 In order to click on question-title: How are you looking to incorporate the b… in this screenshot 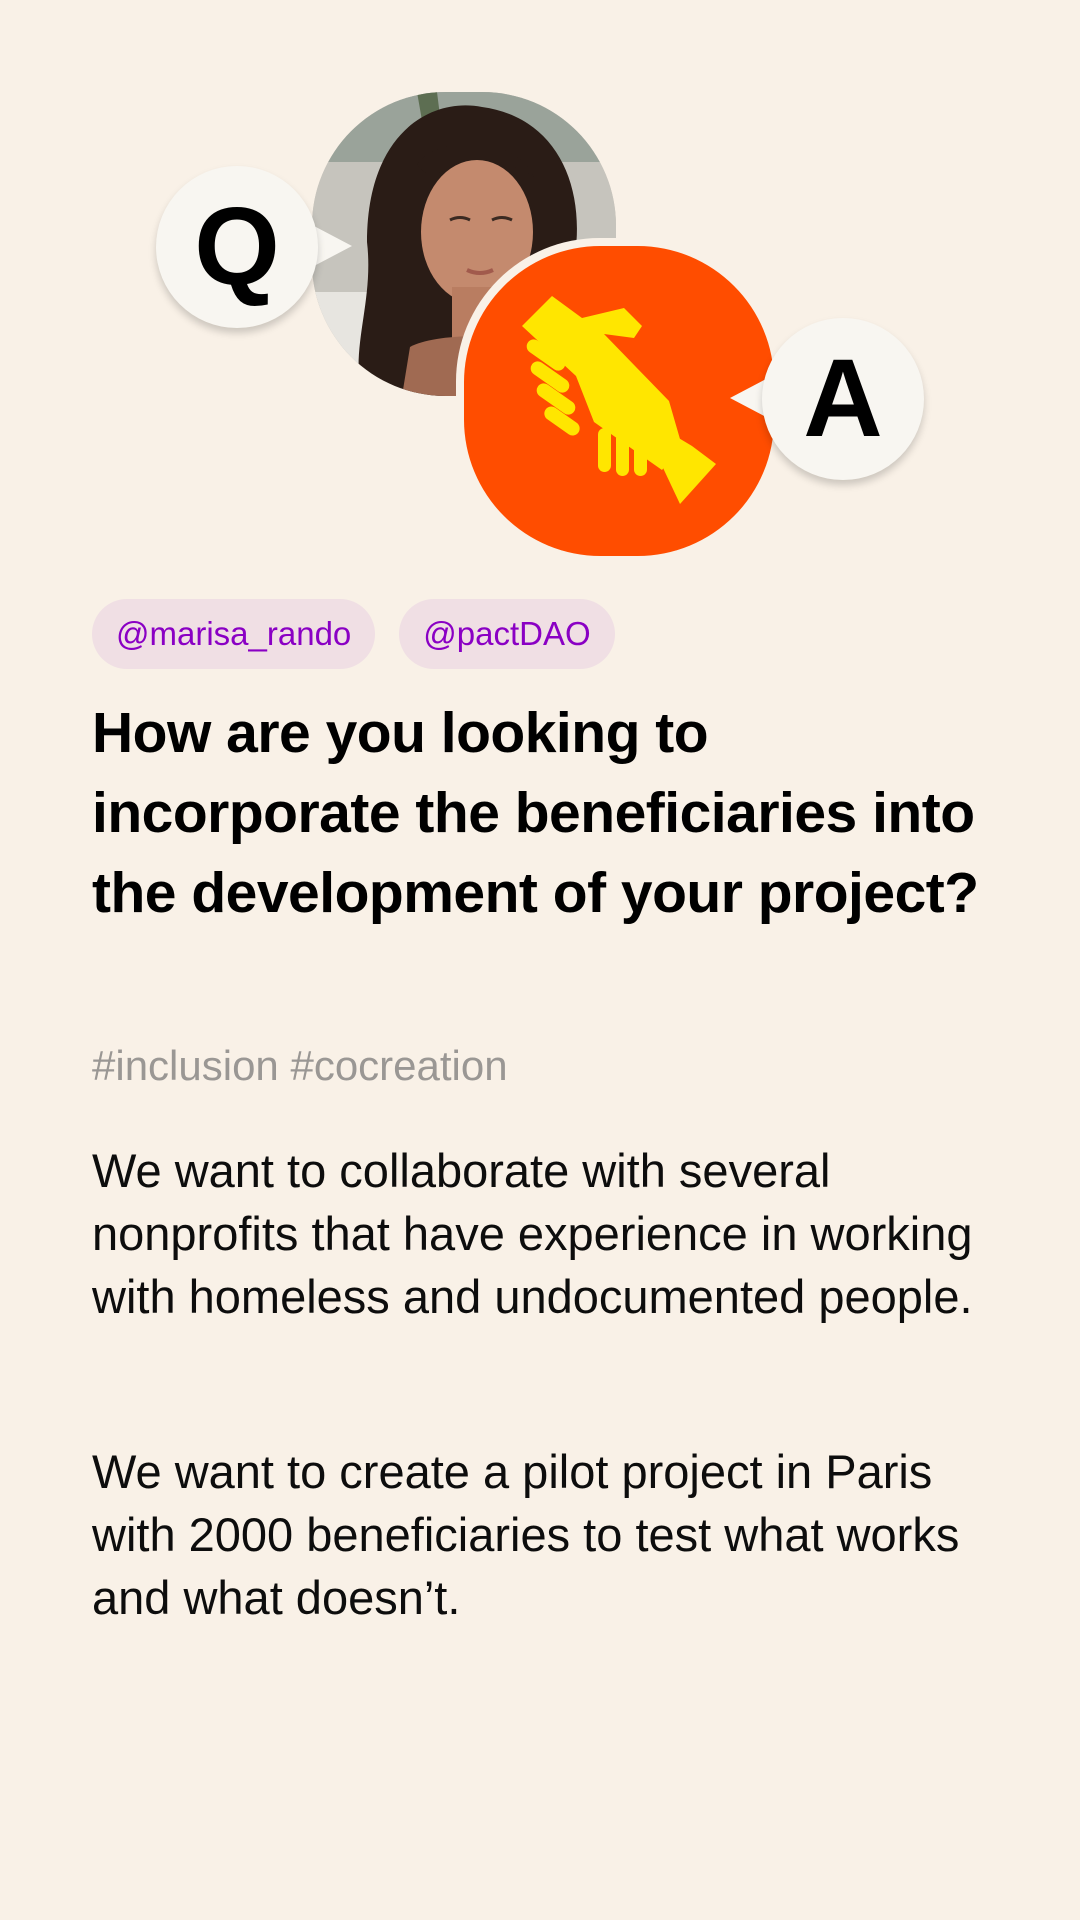, I will do `click(535, 813)`.